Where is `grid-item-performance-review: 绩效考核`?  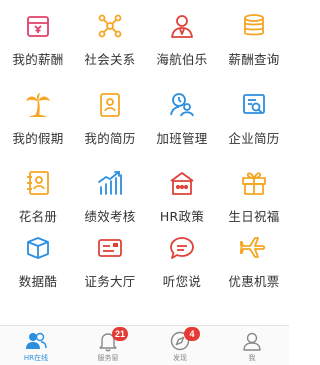
grid-item-performance-review: 绩效考核 is located at coordinates (110, 192).